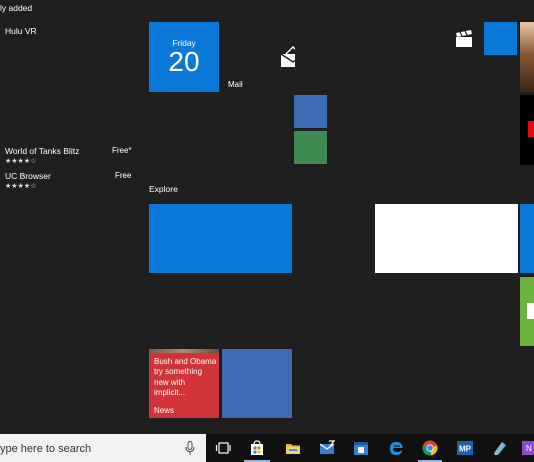  What do you see at coordinates (42, 151) in the screenshot?
I see `suggested-app-name: World of Tanks Blitz` at bounding box center [42, 151].